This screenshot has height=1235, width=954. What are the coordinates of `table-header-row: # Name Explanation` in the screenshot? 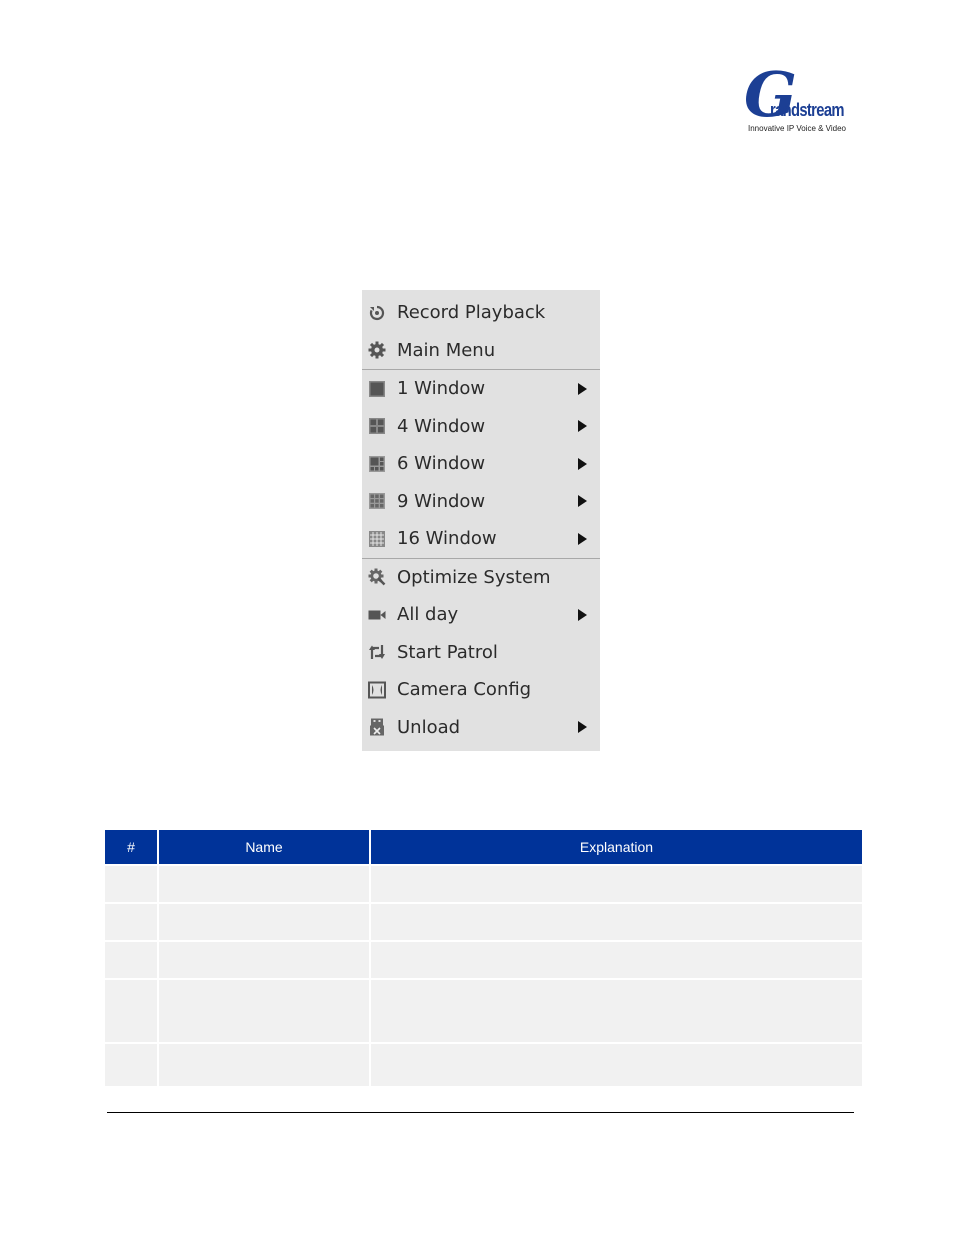 It's located at (483, 848).